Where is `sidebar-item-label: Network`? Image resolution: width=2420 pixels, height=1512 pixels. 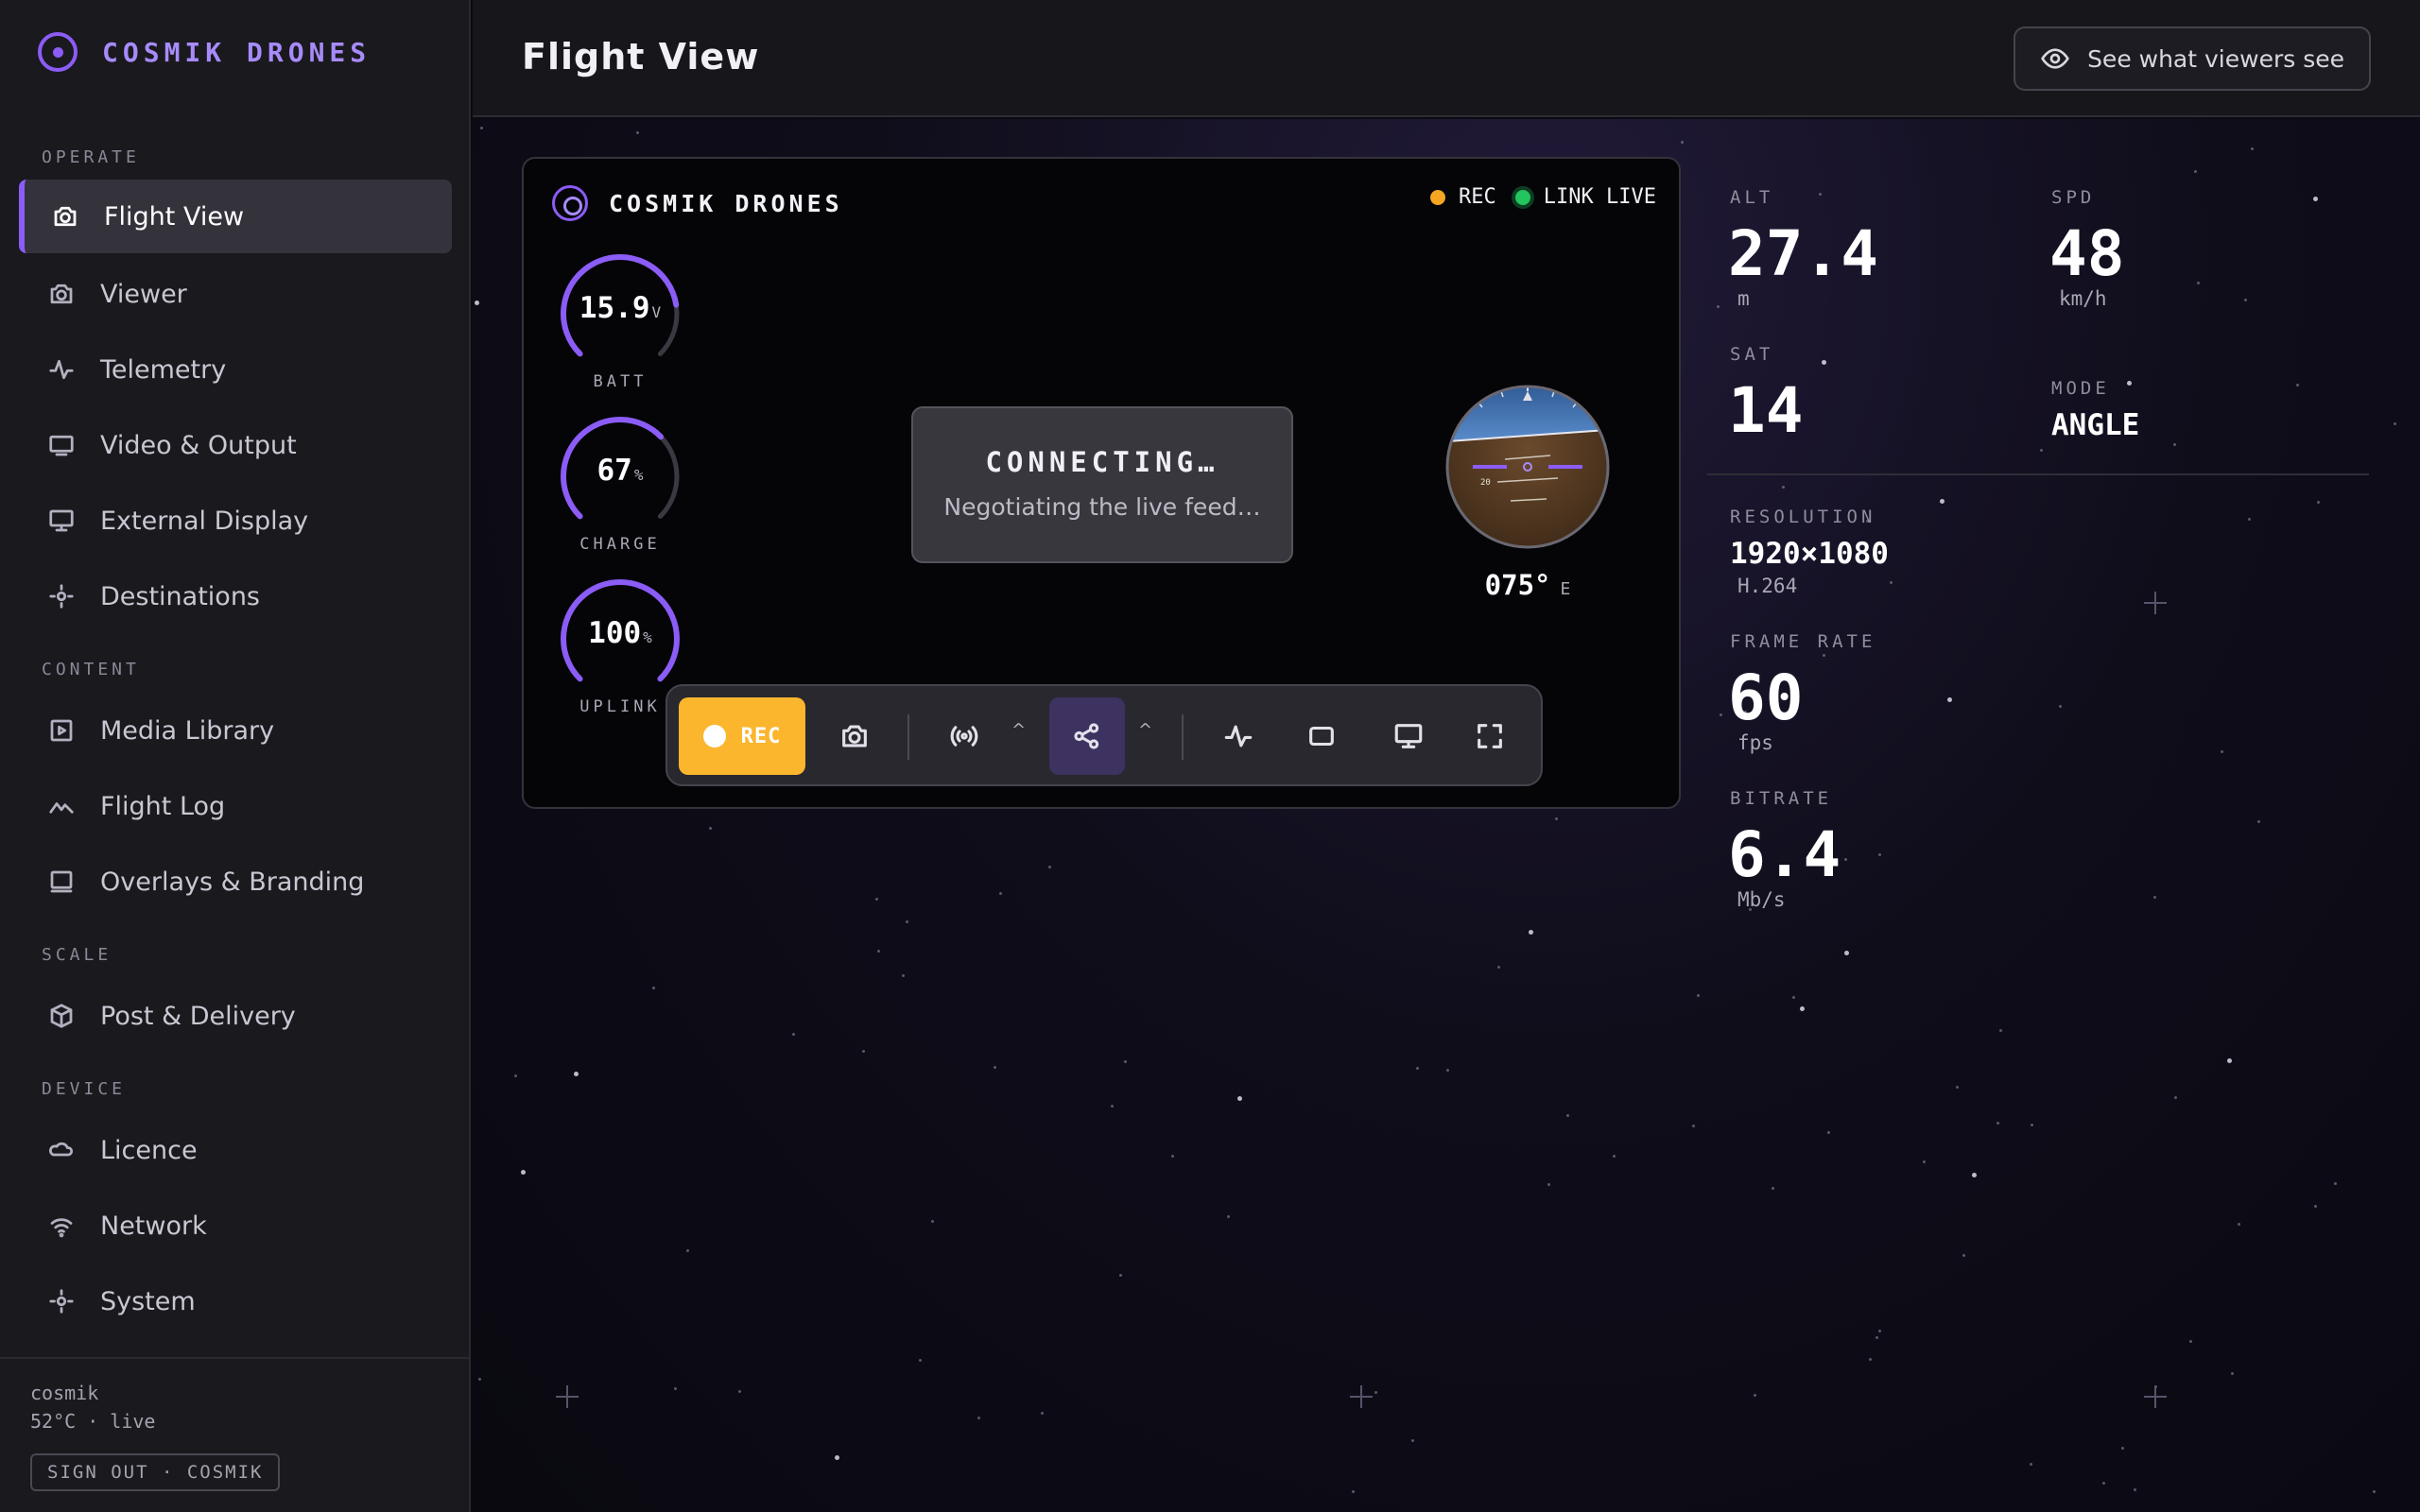 sidebar-item-label: Network is located at coordinates (153, 1226).